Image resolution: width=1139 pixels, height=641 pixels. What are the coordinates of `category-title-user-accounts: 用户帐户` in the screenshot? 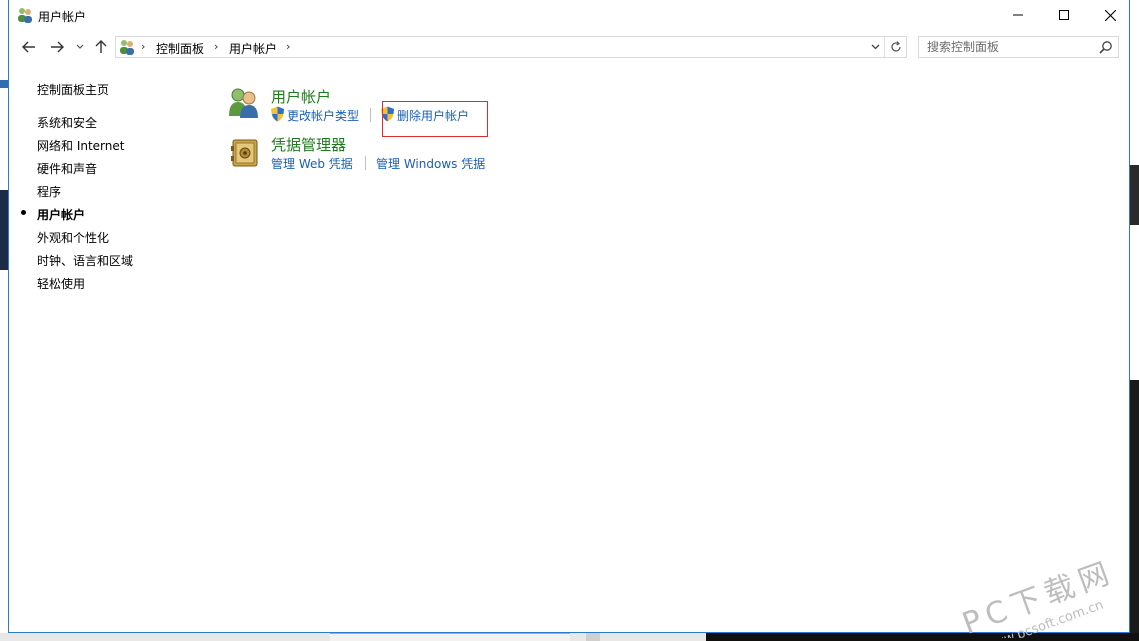 It's located at (301, 96).